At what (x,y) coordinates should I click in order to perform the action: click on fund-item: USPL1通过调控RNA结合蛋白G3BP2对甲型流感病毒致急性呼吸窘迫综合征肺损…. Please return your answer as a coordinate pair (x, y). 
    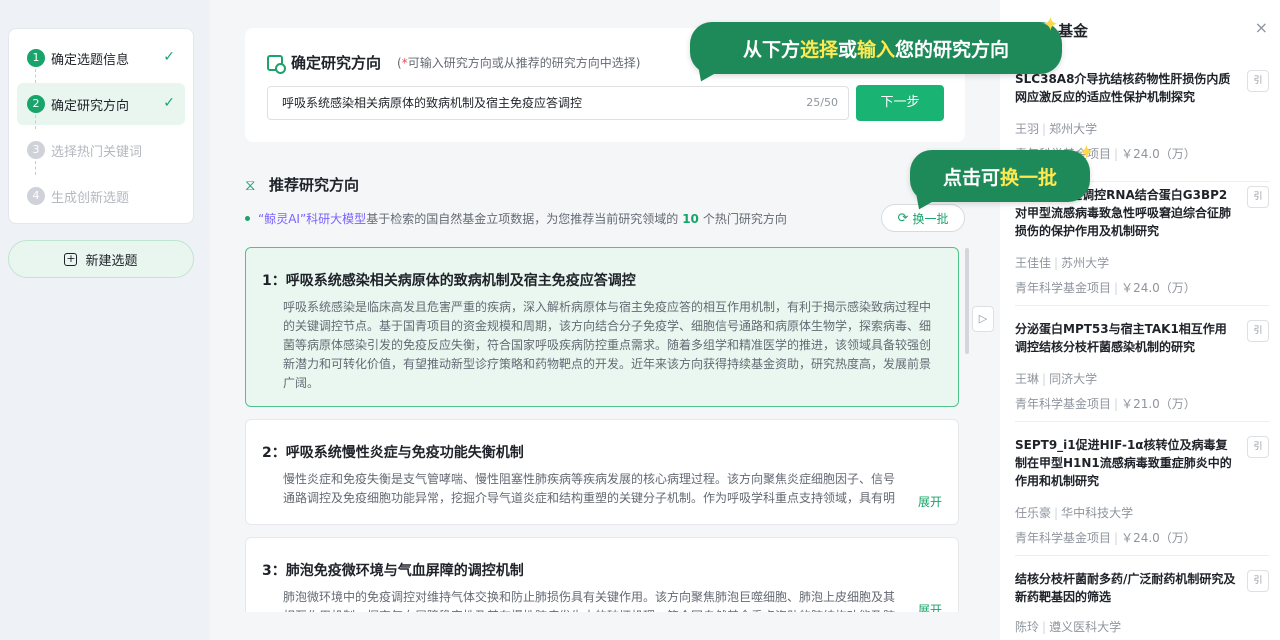
    Looking at the image, I should click on (1142, 246).